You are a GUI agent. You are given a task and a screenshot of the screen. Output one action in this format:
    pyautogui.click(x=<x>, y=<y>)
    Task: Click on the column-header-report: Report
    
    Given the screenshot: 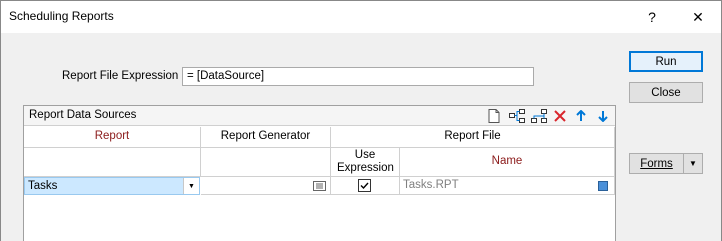 What is the action you would take?
    pyautogui.click(x=112, y=137)
    